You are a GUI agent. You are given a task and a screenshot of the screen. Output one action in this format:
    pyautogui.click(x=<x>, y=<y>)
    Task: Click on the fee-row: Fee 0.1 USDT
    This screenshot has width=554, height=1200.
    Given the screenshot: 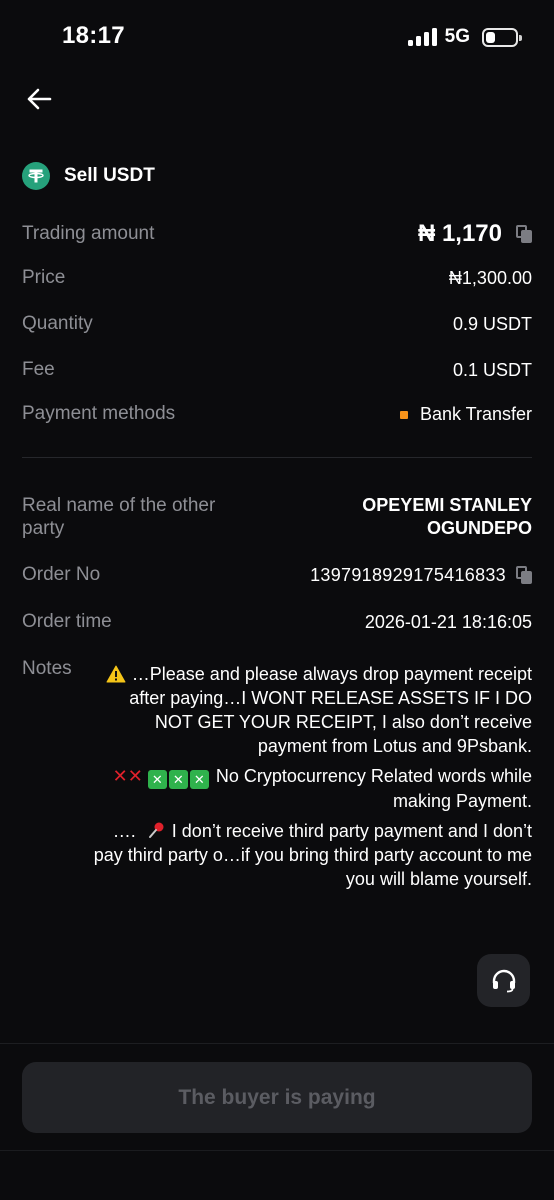 What is the action you would take?
    pyautogui.click(x=277, y=370)
    